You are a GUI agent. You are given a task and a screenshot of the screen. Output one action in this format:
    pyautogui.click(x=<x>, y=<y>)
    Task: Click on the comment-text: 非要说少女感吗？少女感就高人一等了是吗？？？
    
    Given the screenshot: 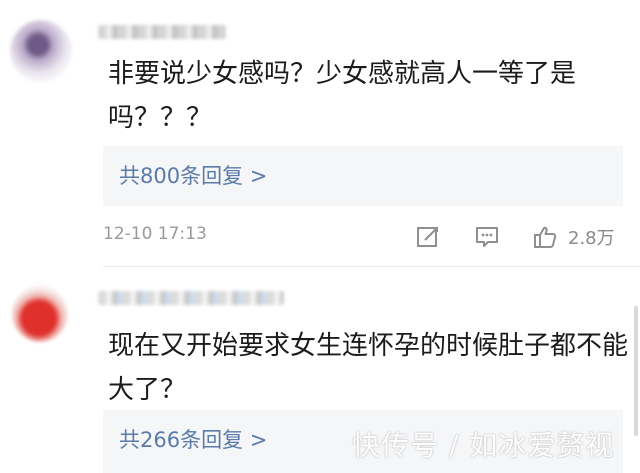 What is the action you would take?
    pyautogui.click(x=342, y=96)
    